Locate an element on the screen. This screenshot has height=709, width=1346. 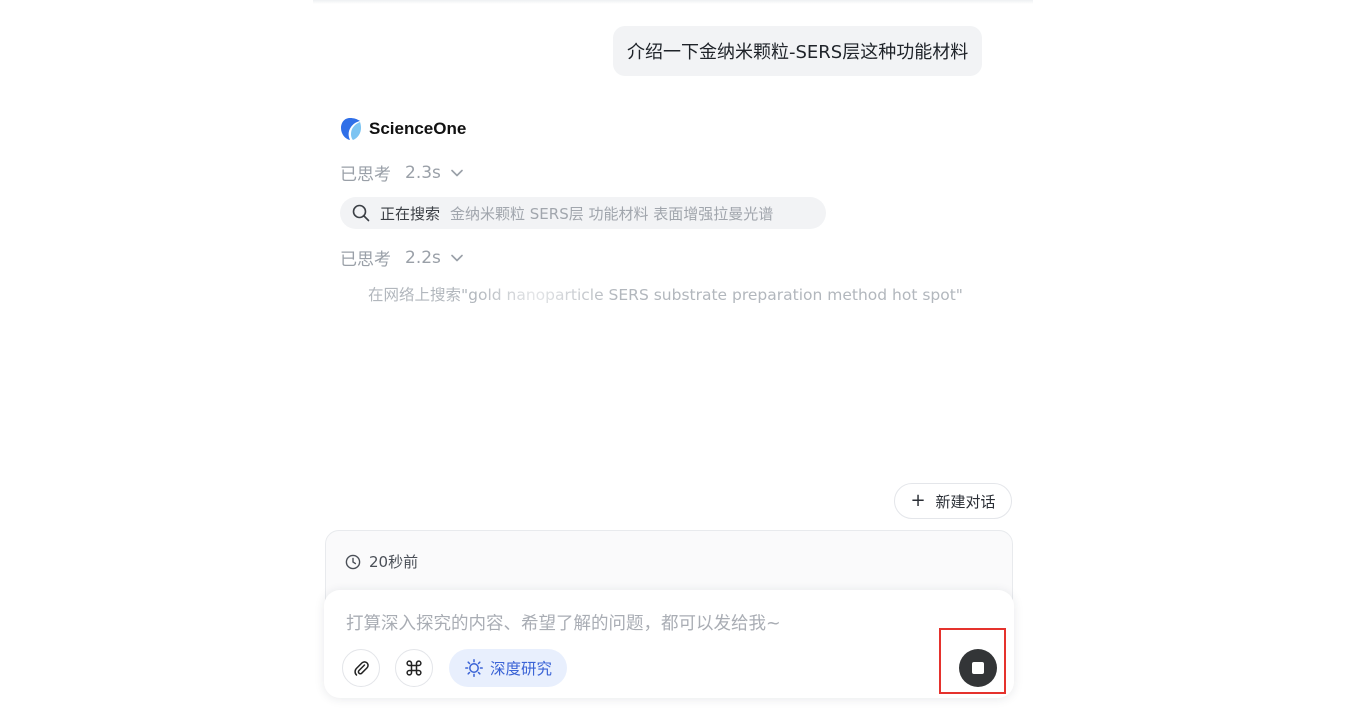
deep-research-toggle: 深度研究 is located at coordinates (508, 668).